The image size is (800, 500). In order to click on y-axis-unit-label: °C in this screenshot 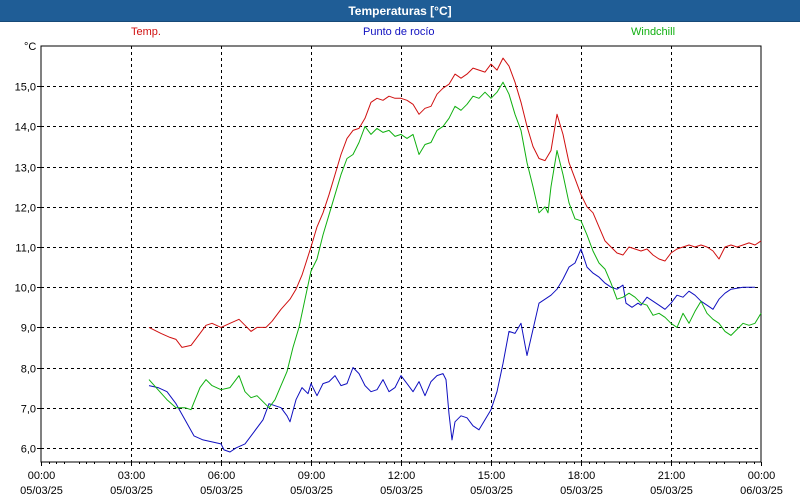, I will do `click(30, 47)`.